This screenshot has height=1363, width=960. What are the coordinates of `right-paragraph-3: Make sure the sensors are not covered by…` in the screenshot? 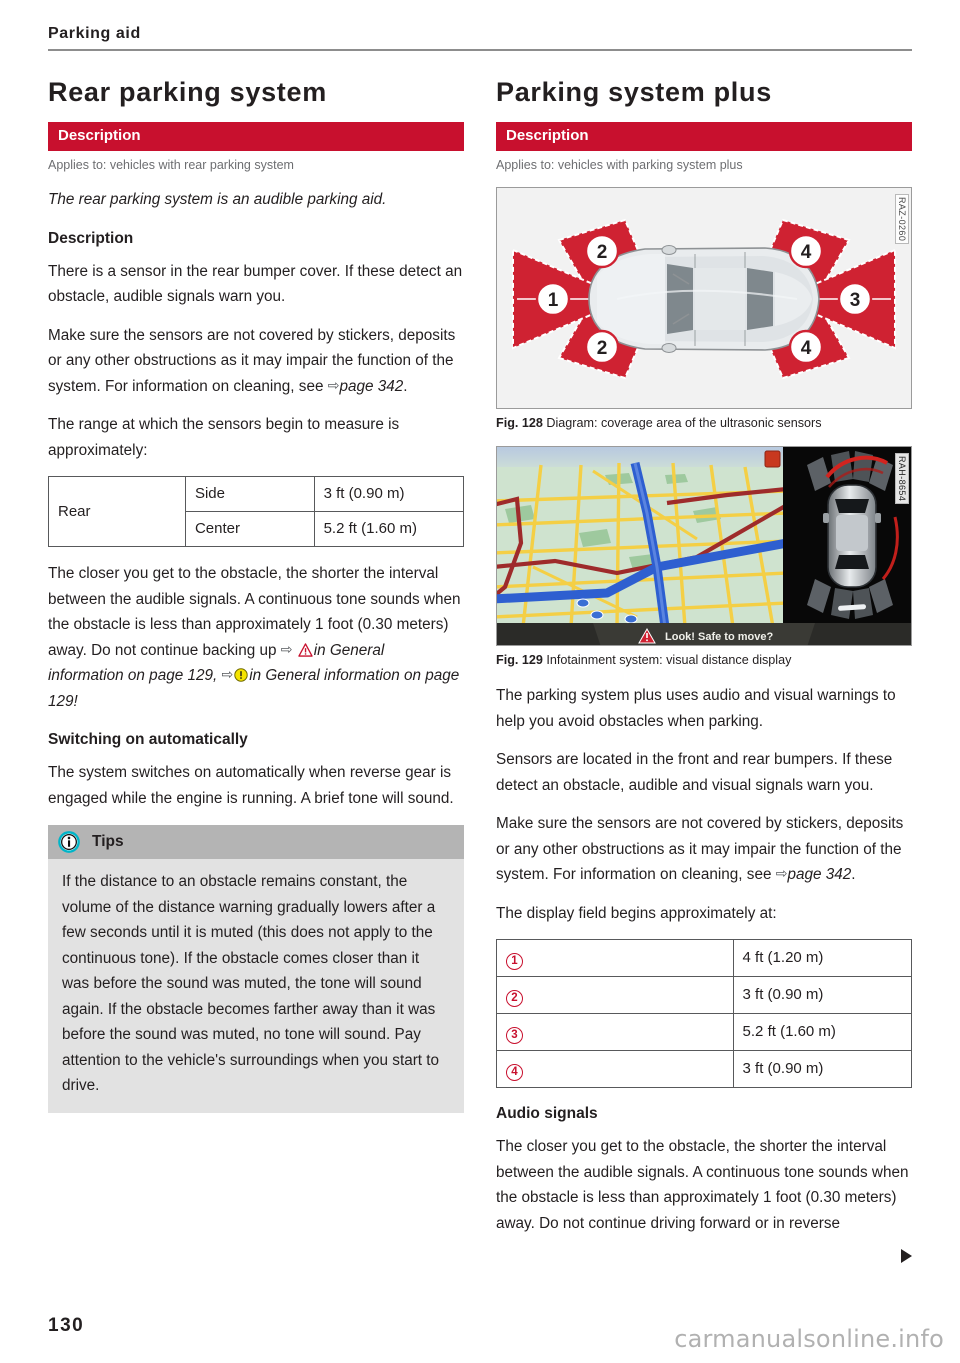 It's located at (704, 849).